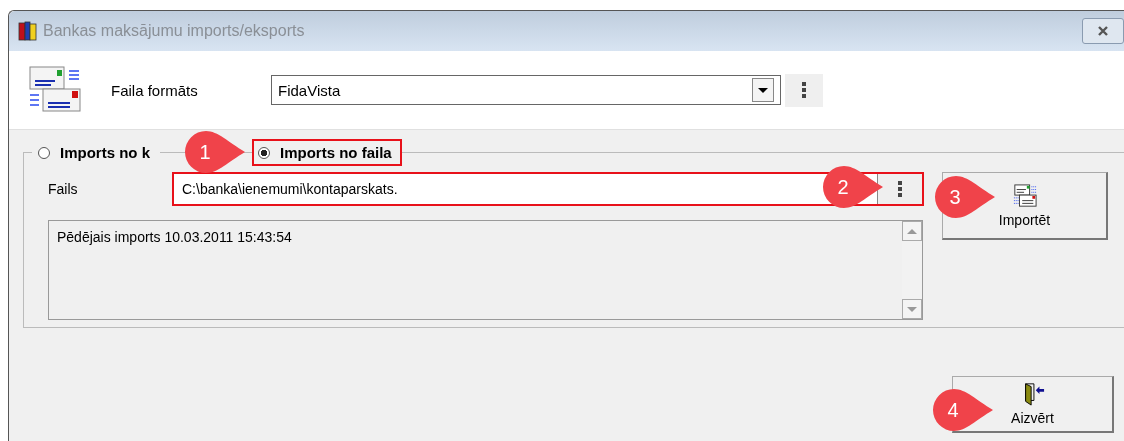 Image resolution: width=1124 pixels, height=441 pixels. I want to click on browse-button, so click(899, 189).